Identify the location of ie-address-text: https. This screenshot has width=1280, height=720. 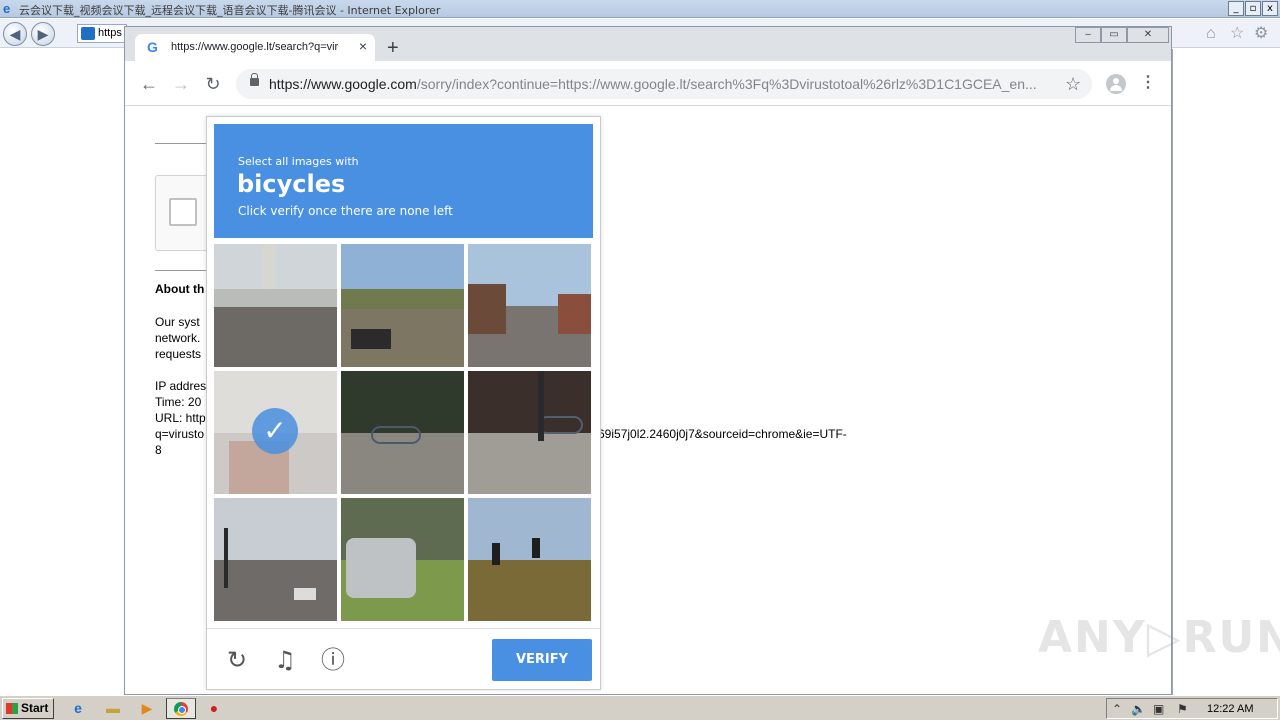
(110, 33).